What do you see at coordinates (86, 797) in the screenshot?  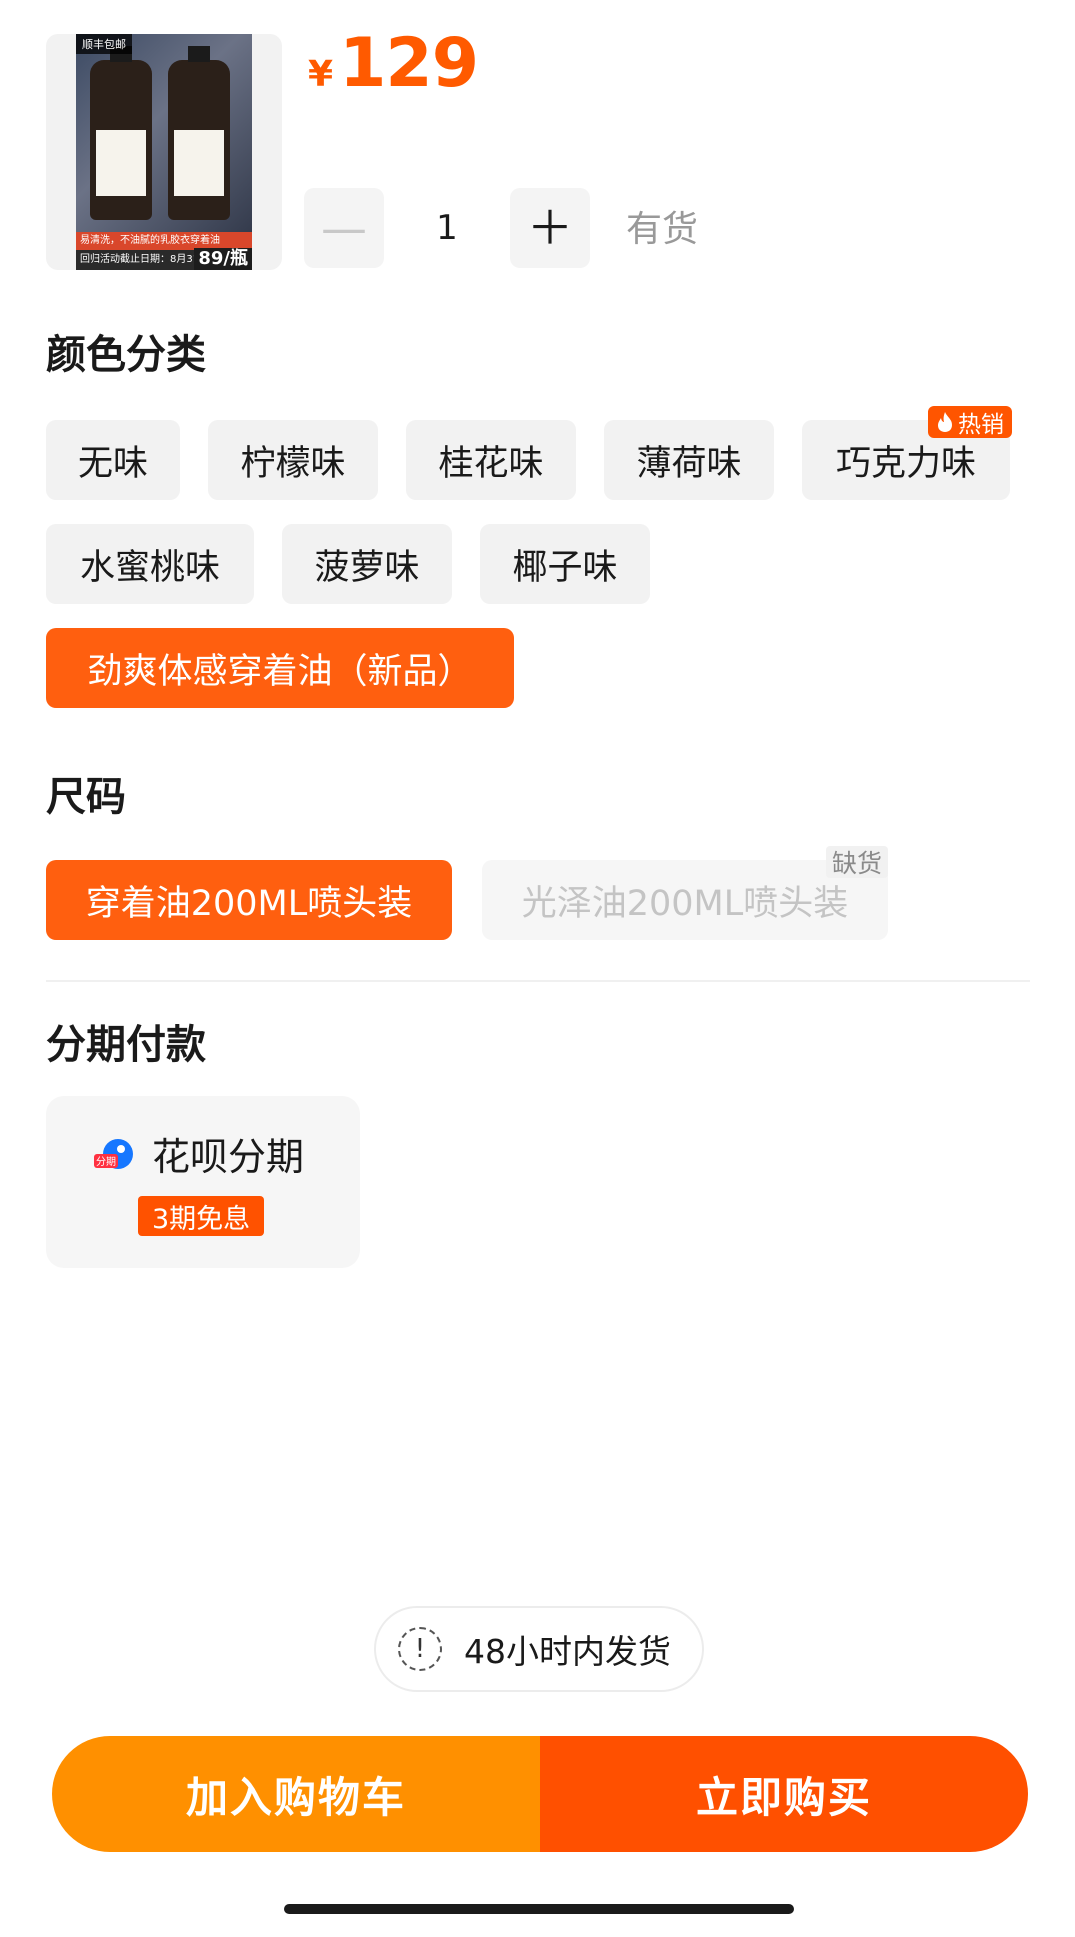 I see `size-section-title: 尺码` at bounding box center [86, 797].